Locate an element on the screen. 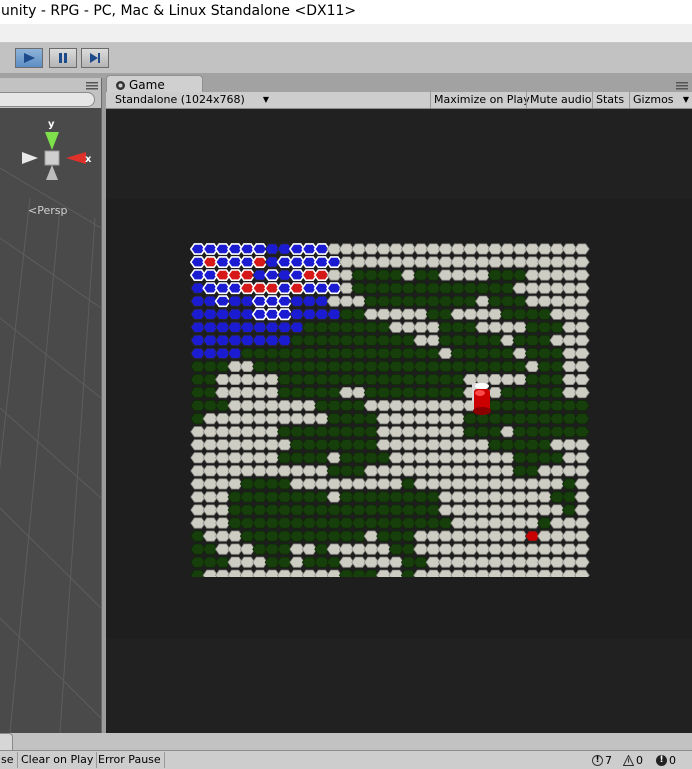 The image size is (692, 769). panel-menu-icon is located at coordinates (92, 86).